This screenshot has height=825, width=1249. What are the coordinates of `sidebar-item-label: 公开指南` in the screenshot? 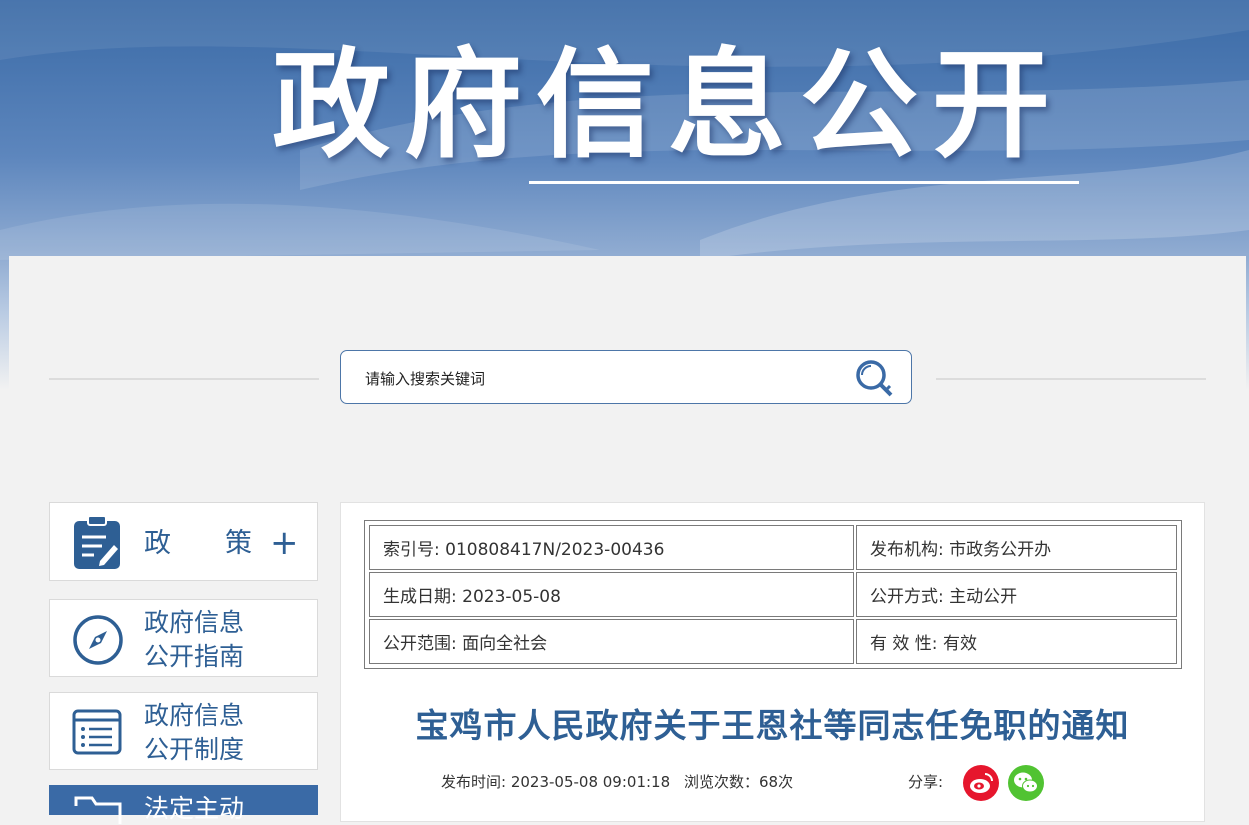 It's located at (194, 656).